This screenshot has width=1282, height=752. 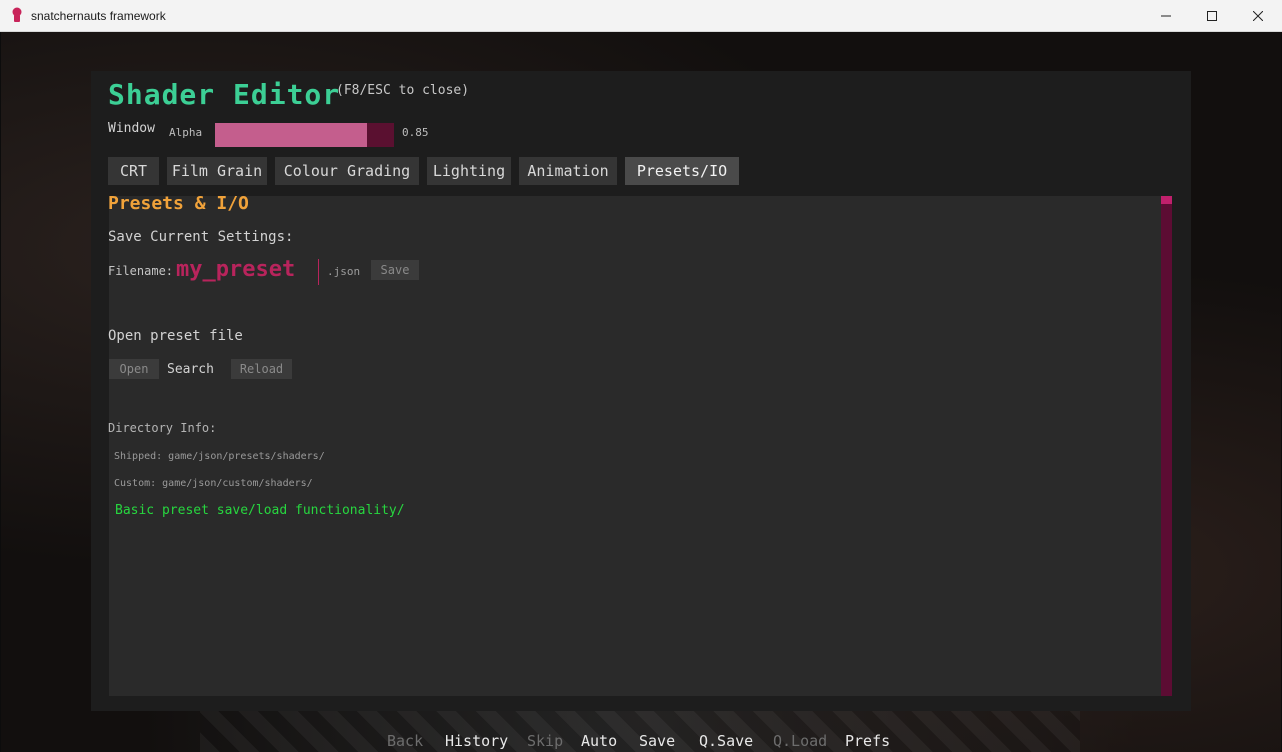 What do you see at coordinates (403, 90) in the screenshot?
I see `close-hint: (F8/ESC to close)` at bounding box center [403, 90].